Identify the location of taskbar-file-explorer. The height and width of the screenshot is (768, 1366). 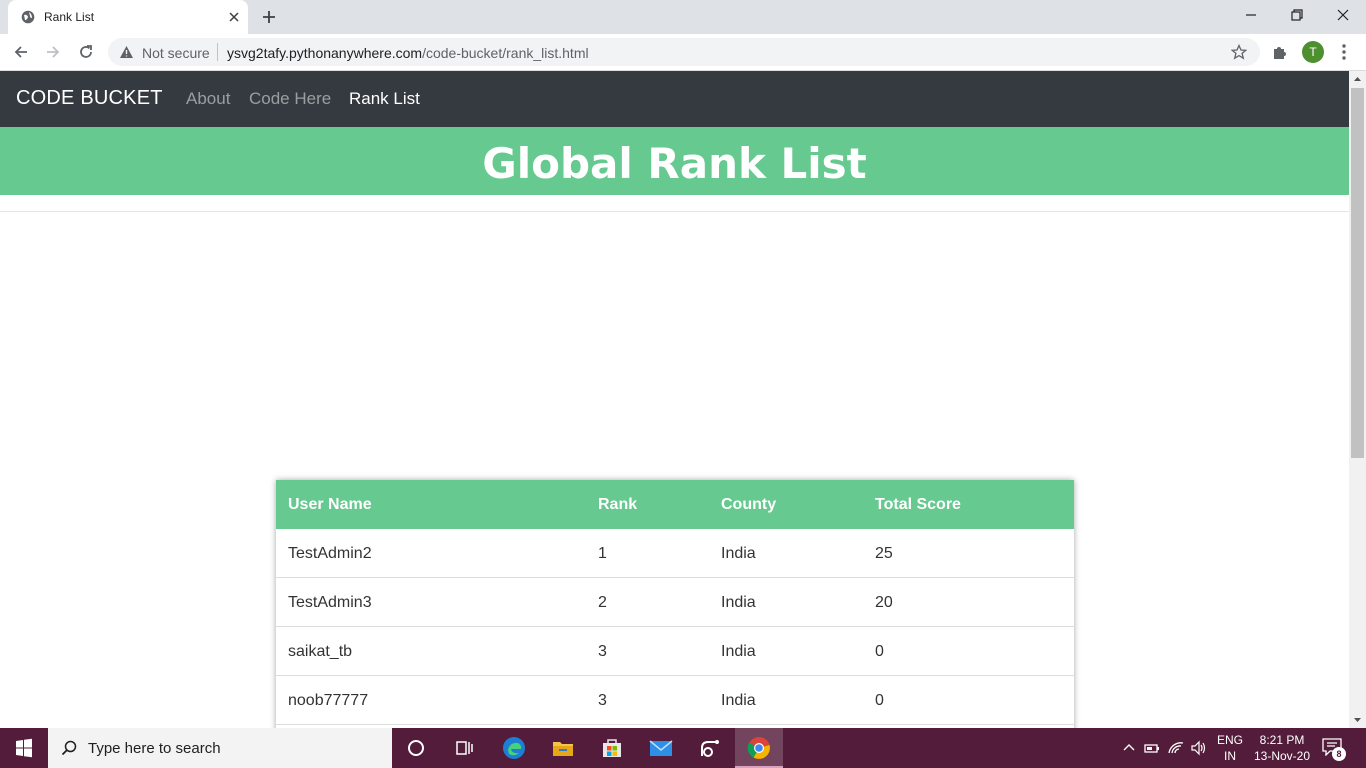
(563, 748).